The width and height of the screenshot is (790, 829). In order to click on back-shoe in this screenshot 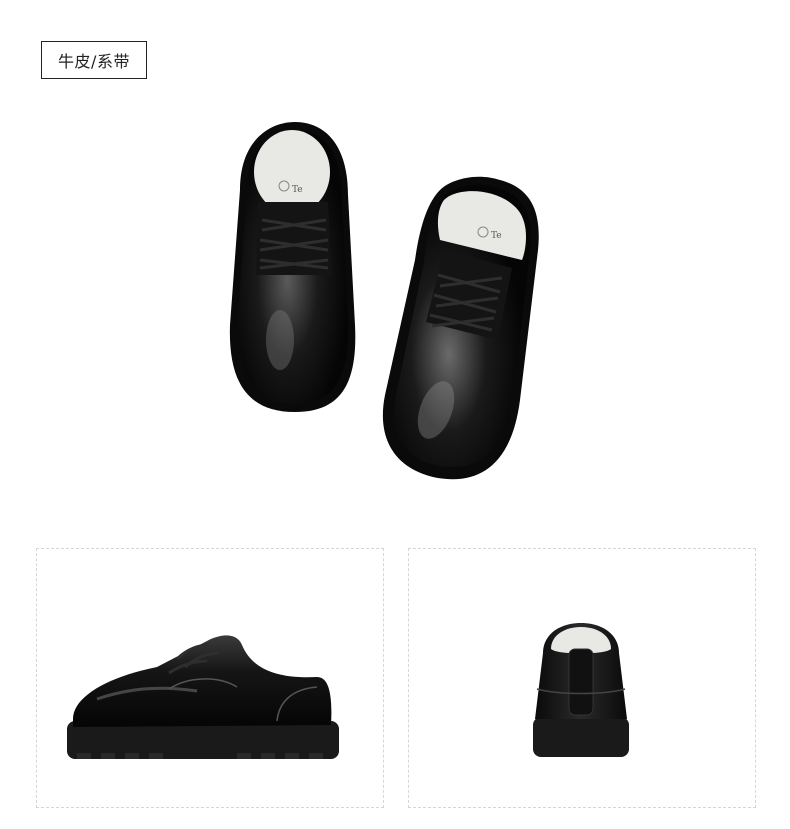, I will do `click(581, 690)`.